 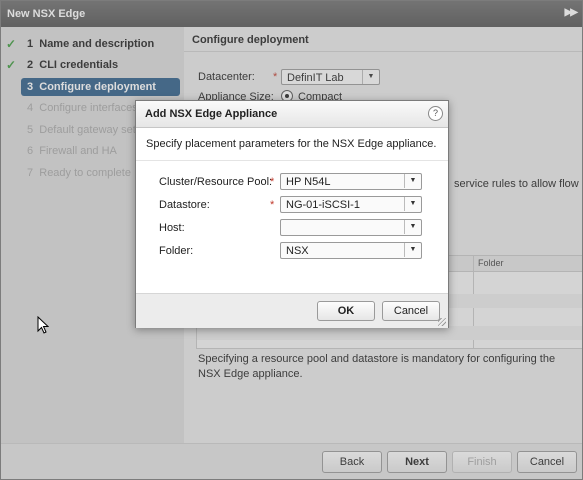 I want to click on dialog-footer: OK Cancel, so click(x=292, y=310).